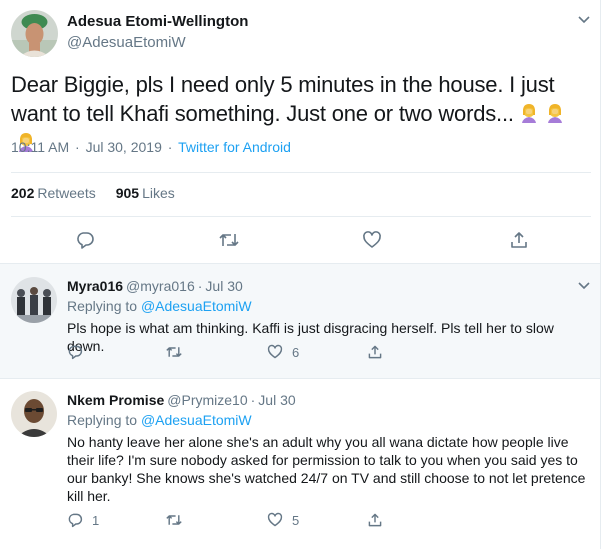 The height and width of the screenshot is (549, 601). Describe the element at coordinates (127, 193) in the screenshot. I see `likes-count: 905` at that location.